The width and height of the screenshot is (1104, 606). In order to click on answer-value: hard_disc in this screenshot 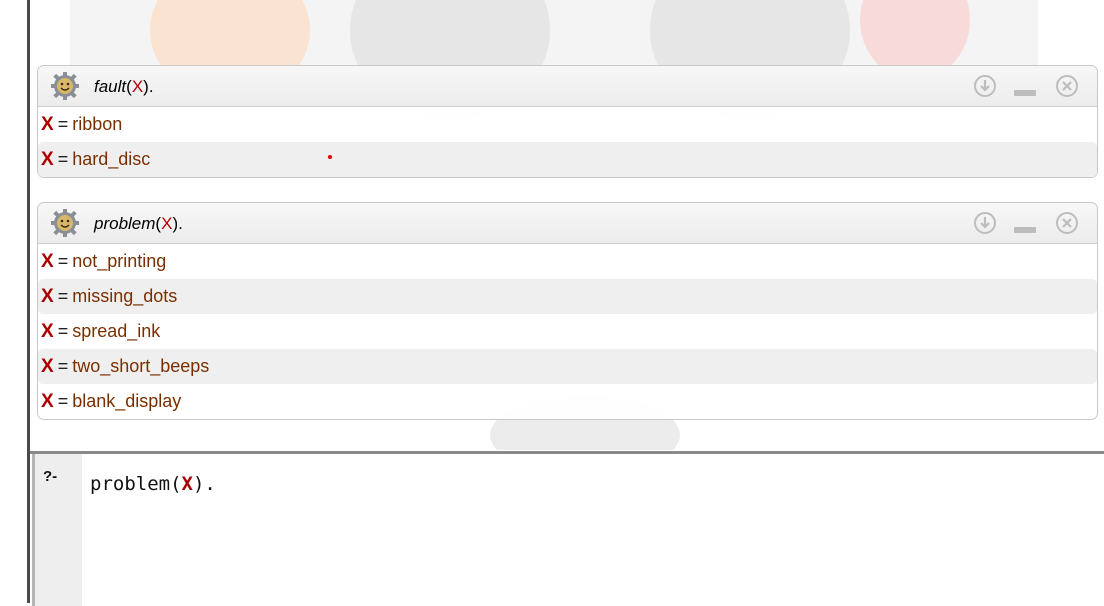, I will do `click(111, 159)`.